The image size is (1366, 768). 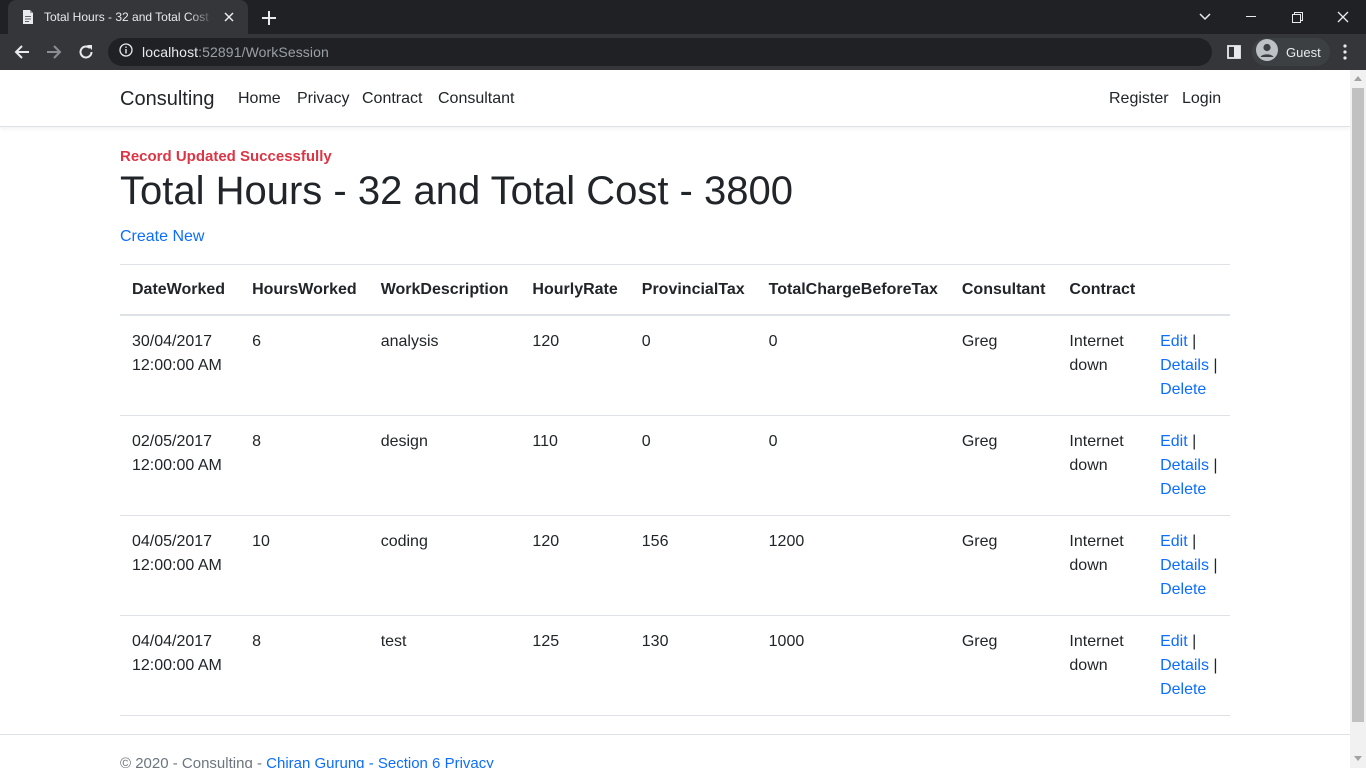 What do you see at coordinates (180, 465) in the screenshot?
I see `cell-date-worked: 02/05/2017 12:00:00 AM` at bounding box center [180, 465].